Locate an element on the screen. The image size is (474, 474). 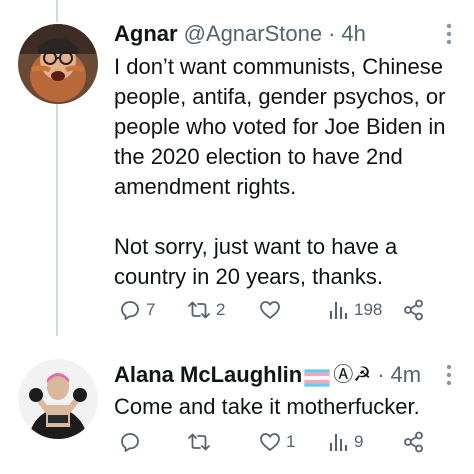
reply-button is located at coordinates (132, 442).